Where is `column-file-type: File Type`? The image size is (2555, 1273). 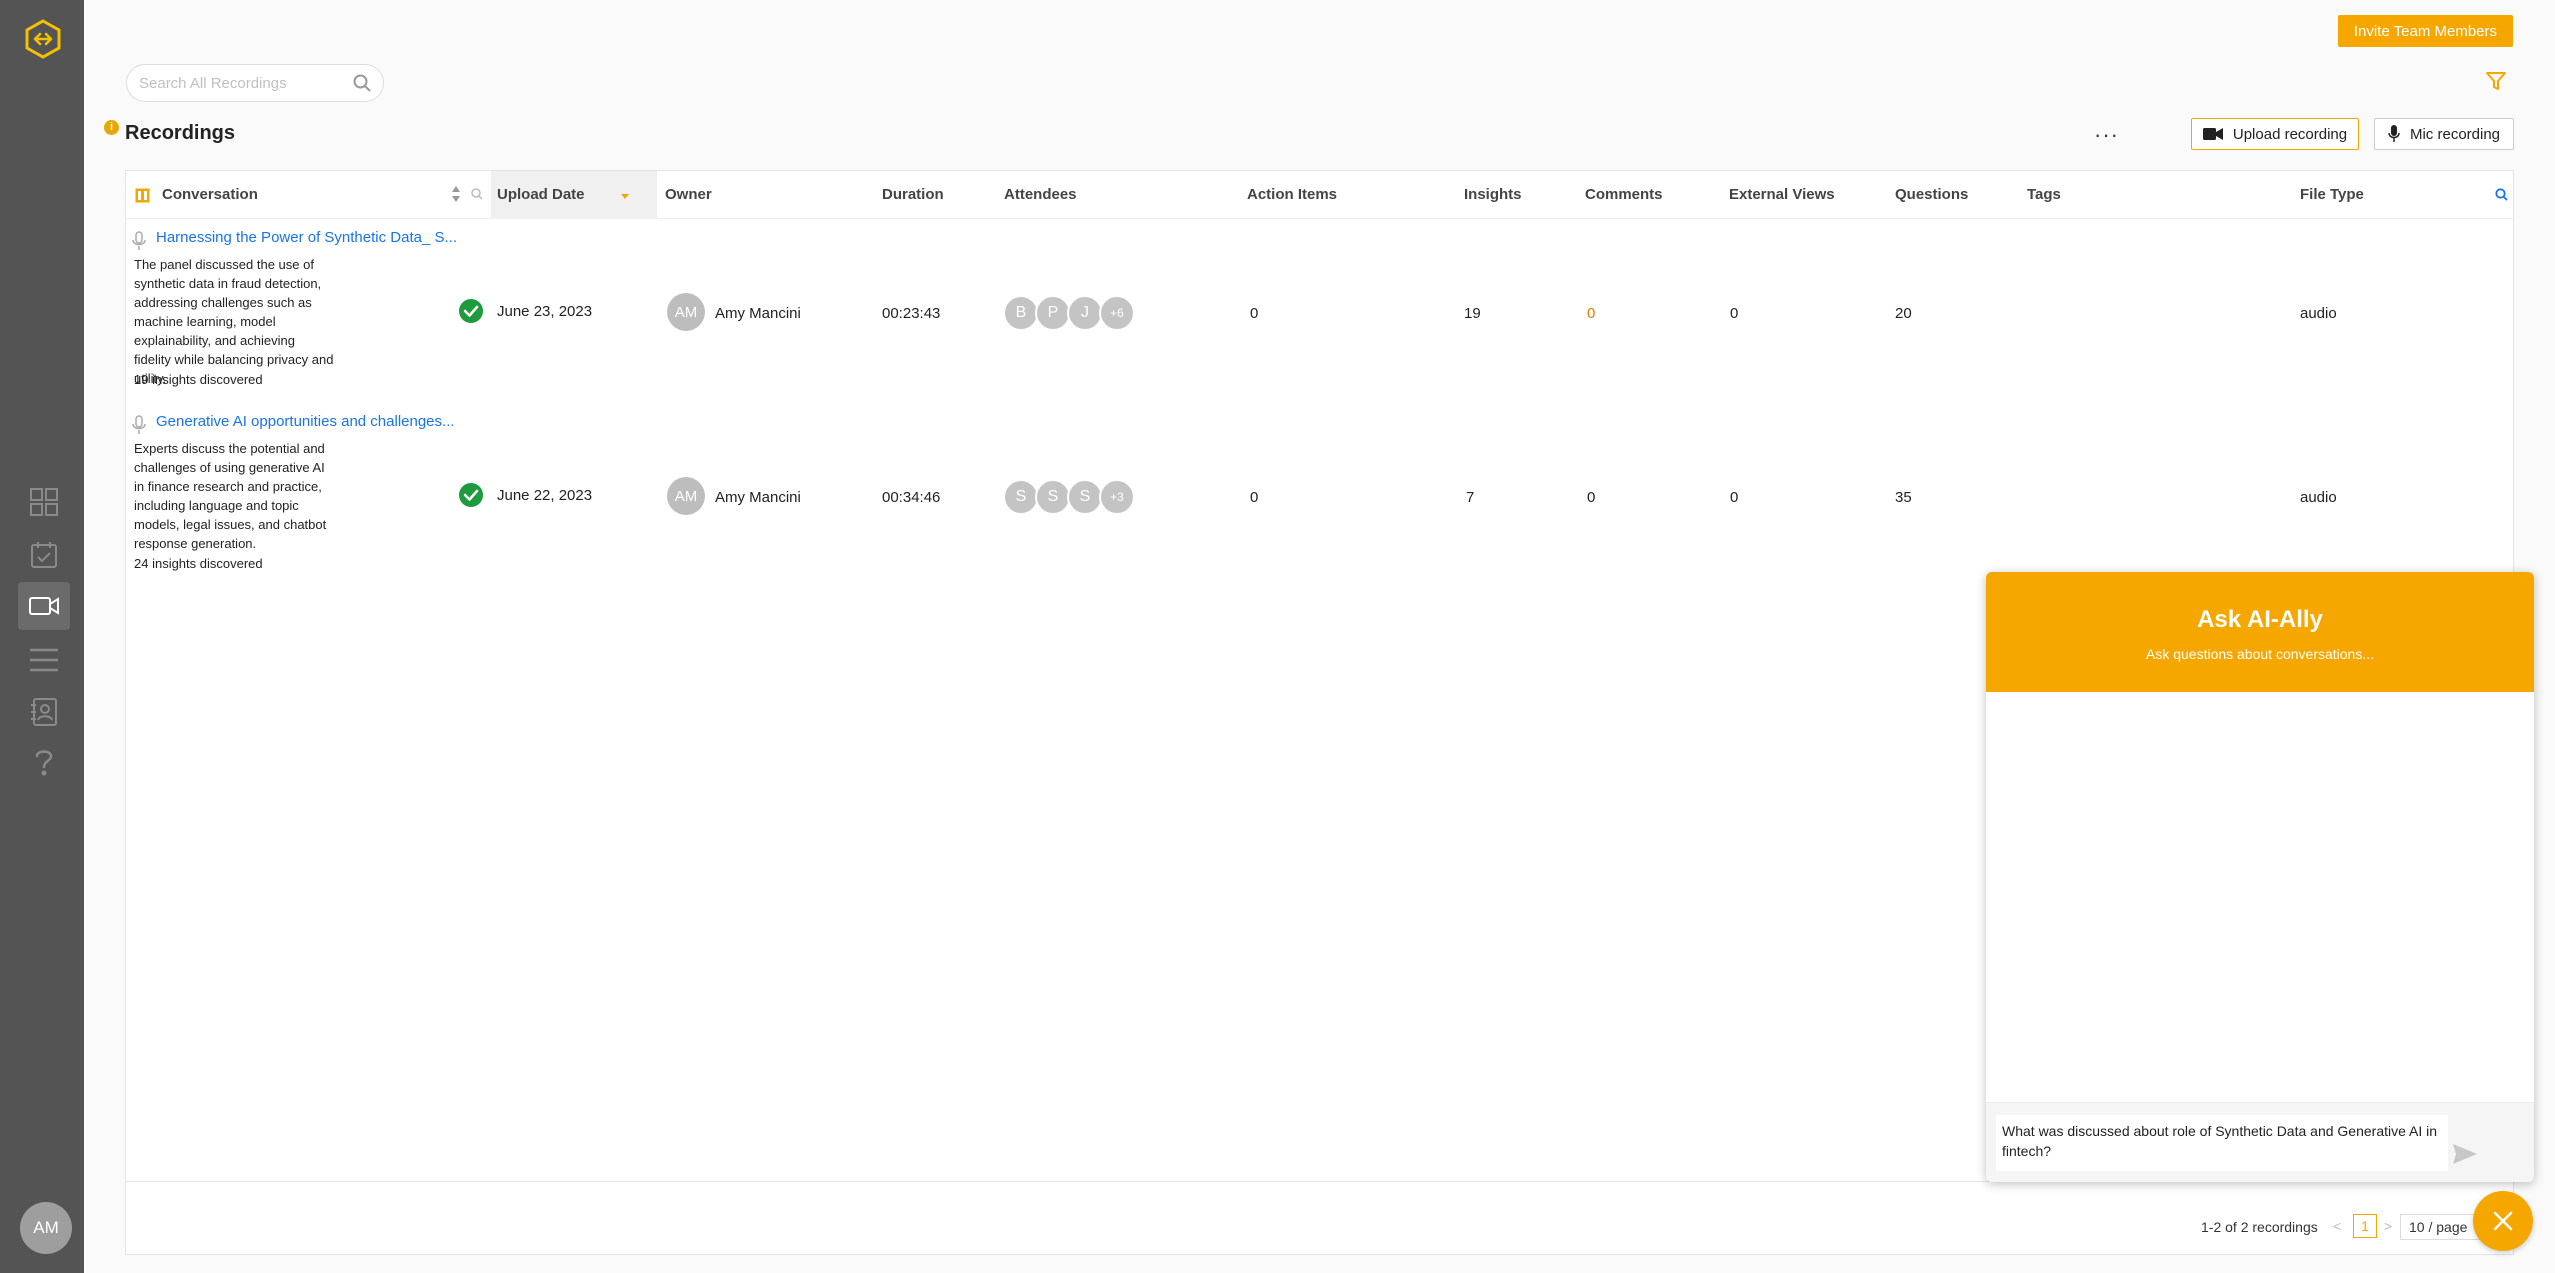
column-file-type: File Type is located at coordinates (2332, 195).